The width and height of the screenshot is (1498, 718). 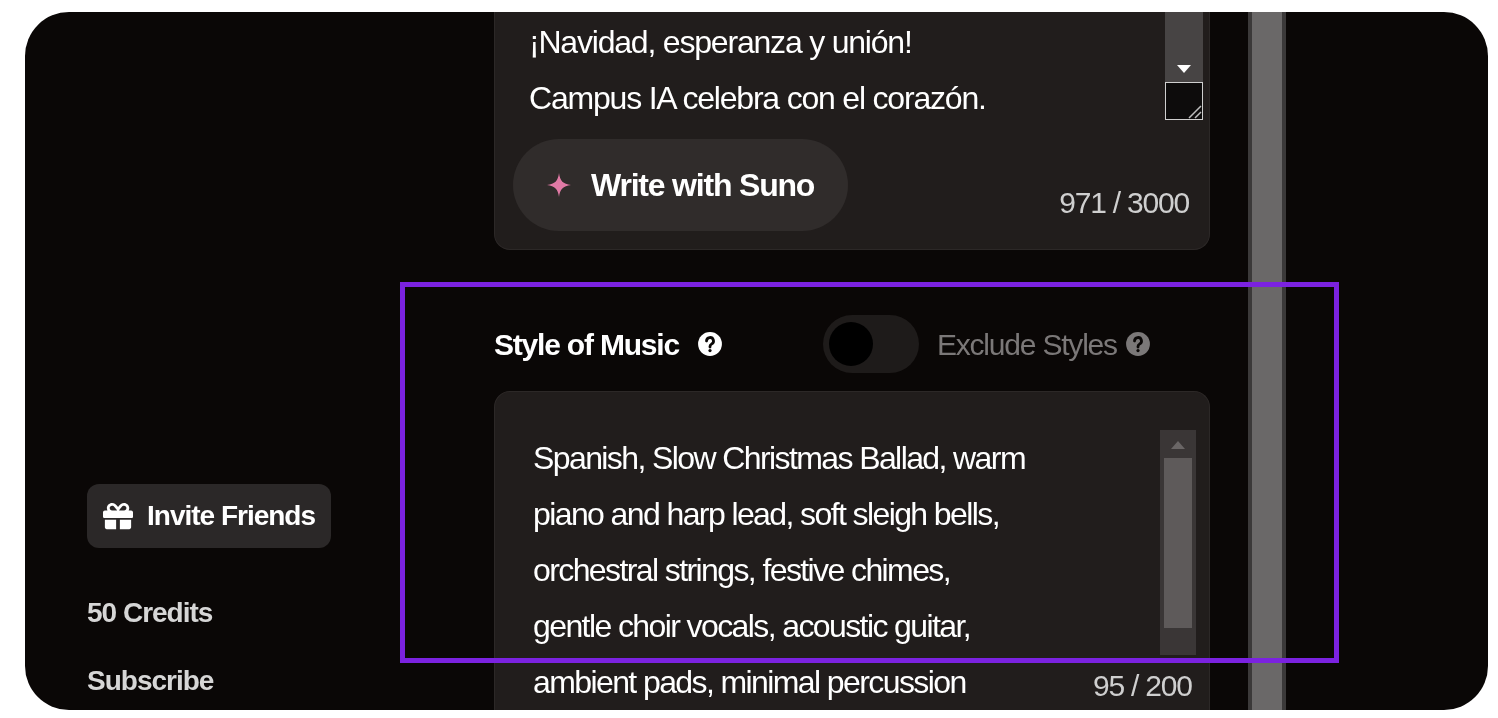 What do you see at coordinates (1184, 69) in the screenshot?
I see `down-arrow-icon` at bounding box center [1184, 69].